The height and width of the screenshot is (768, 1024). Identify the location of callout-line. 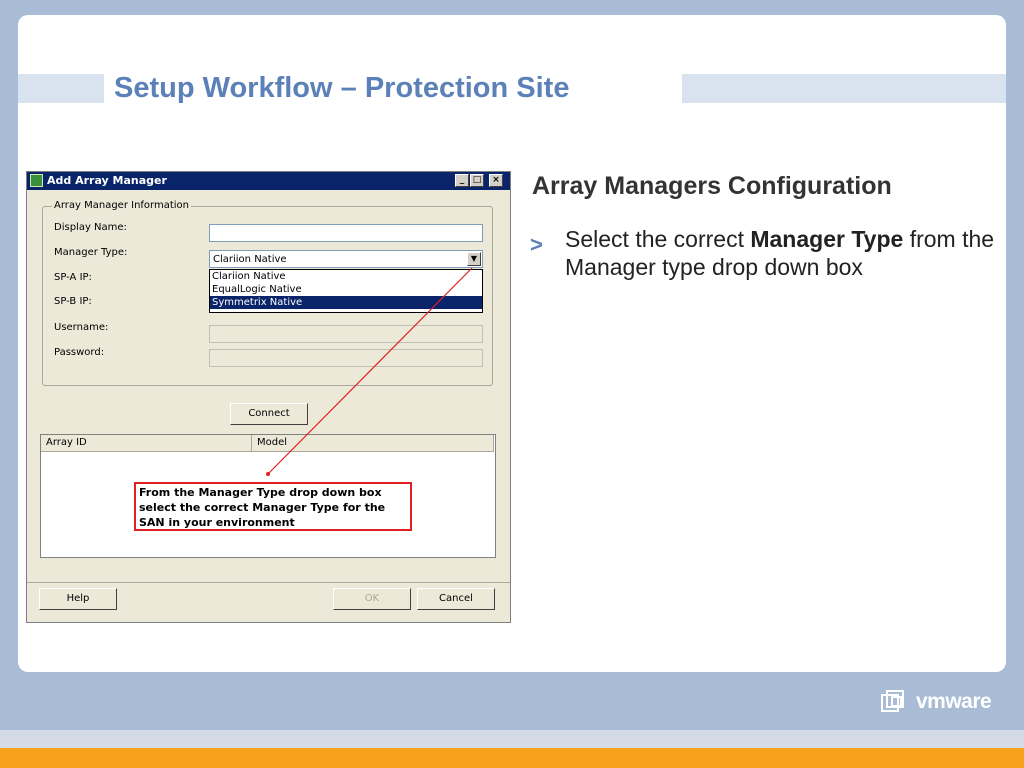
(370, 371).